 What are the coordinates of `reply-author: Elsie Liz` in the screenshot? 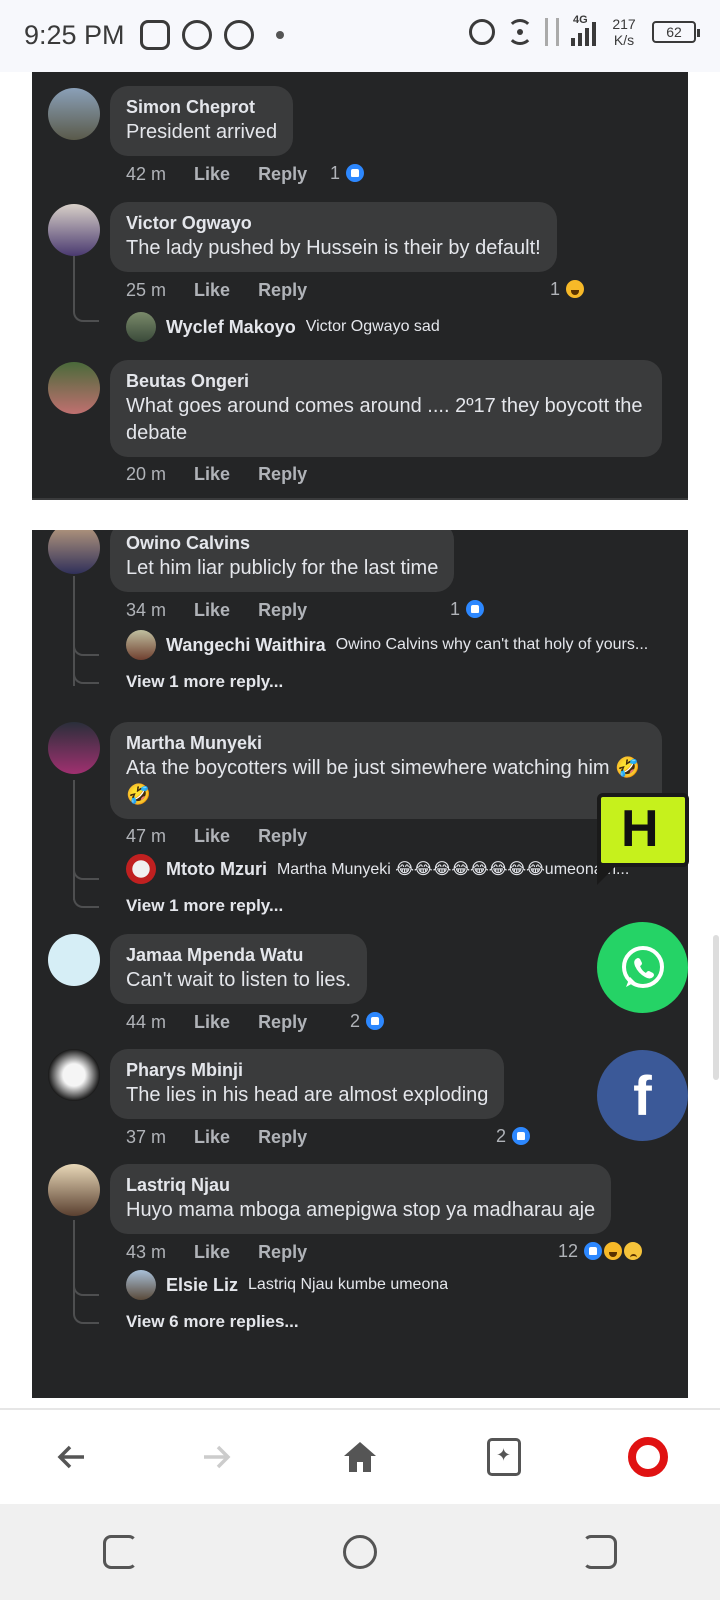 It's located at (202, 1285).